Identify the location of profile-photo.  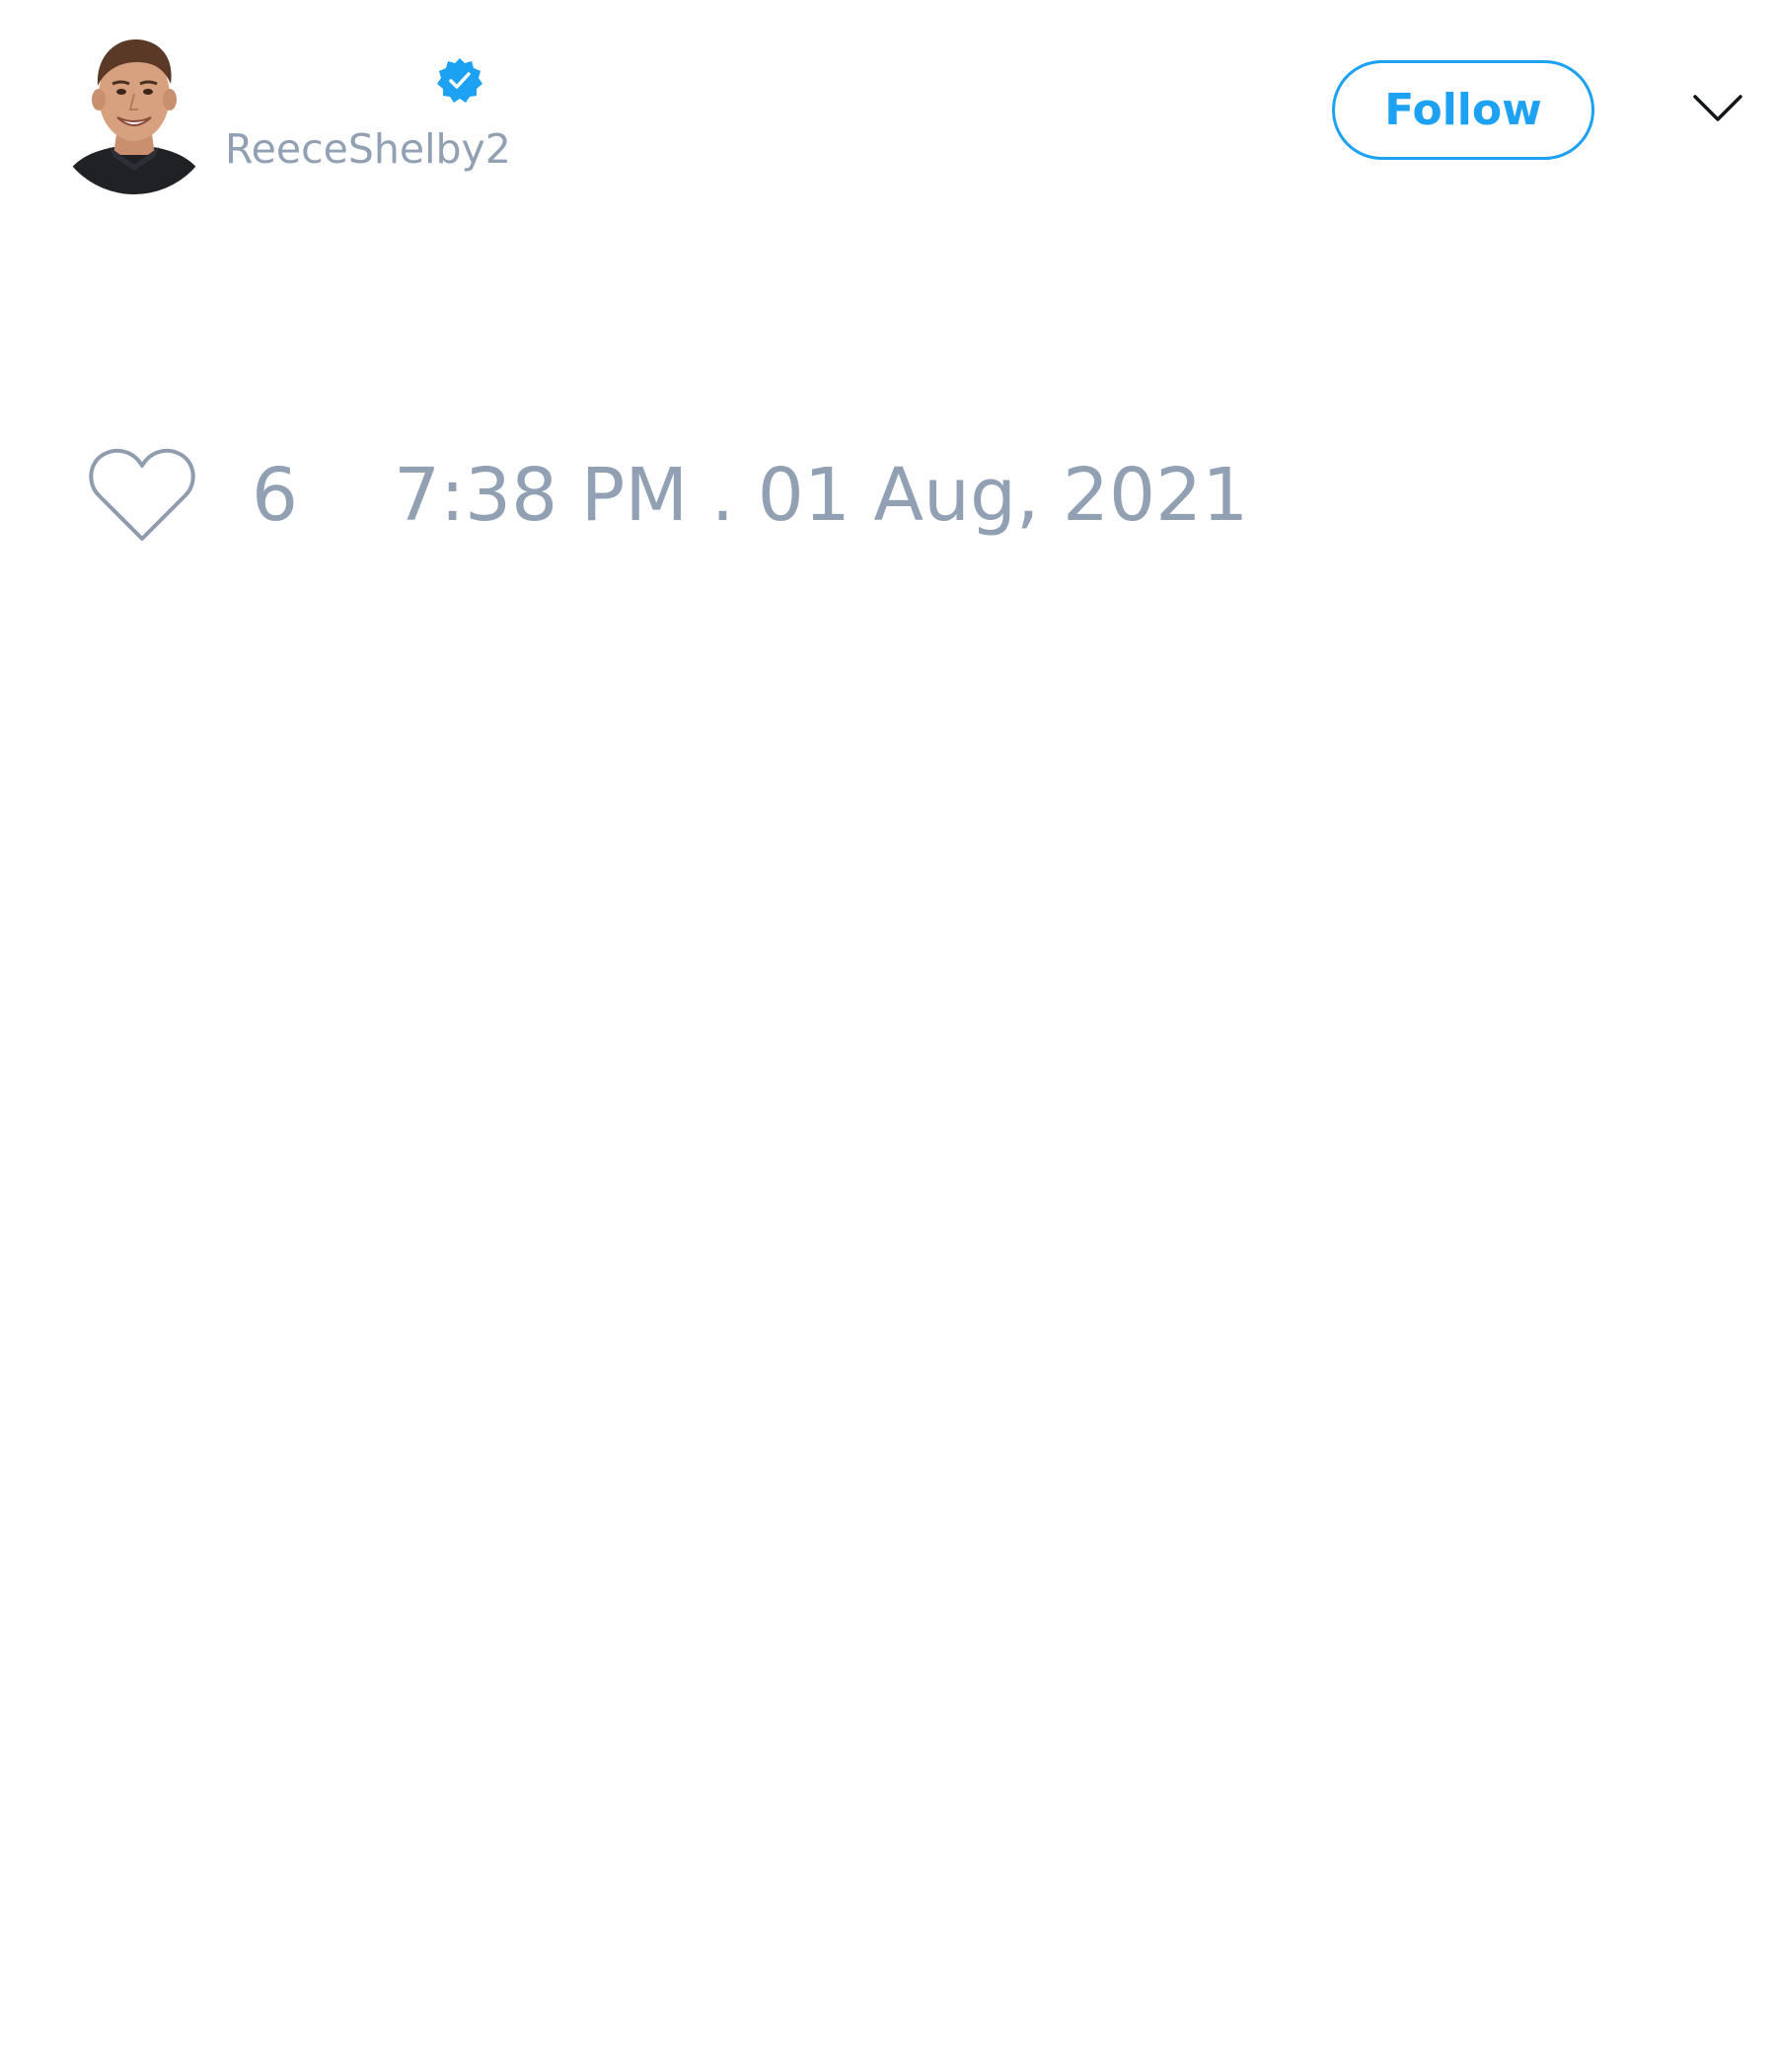
(134, 112).